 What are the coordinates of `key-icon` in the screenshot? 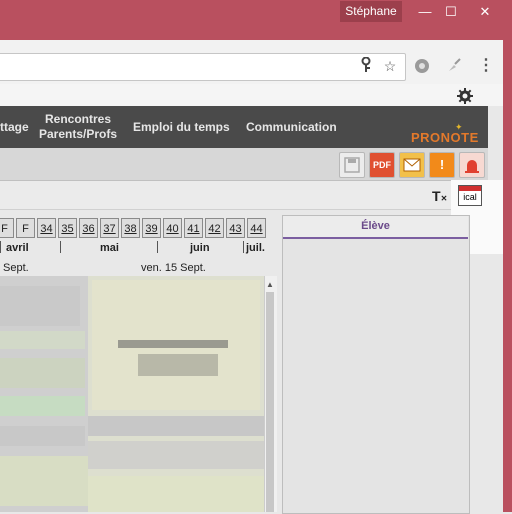 It's located at (366, 65).